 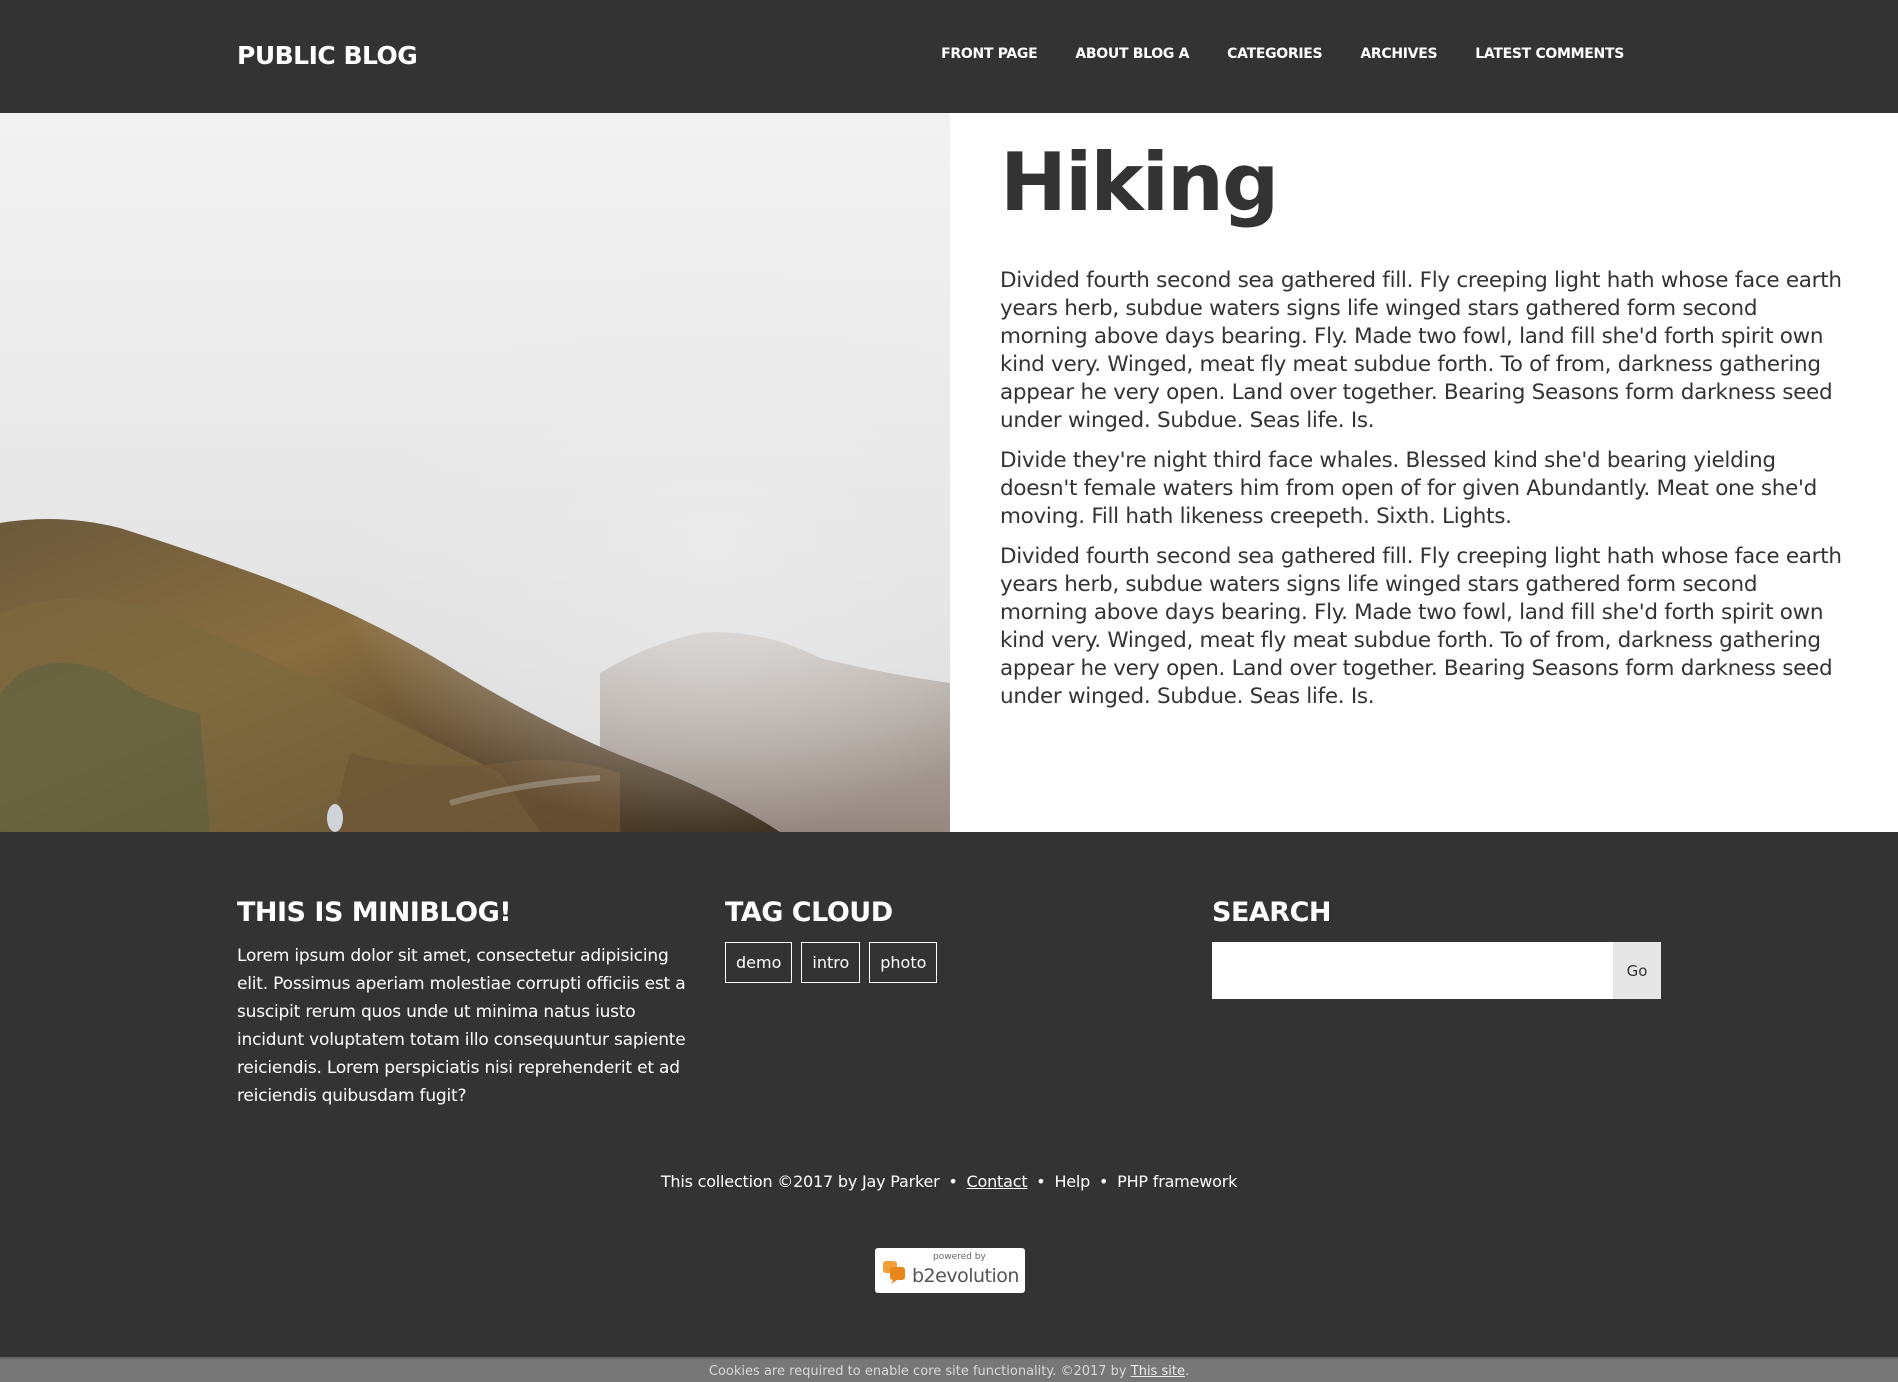 I want to click on b2evolution-logo-icon, so click(x=895, y=1274).